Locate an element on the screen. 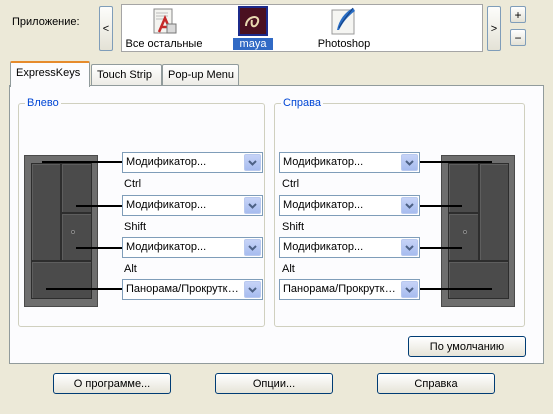 The width and height of the screenshot is (553, 414). application-label: Приложение: is located at coordinates (46, 22).